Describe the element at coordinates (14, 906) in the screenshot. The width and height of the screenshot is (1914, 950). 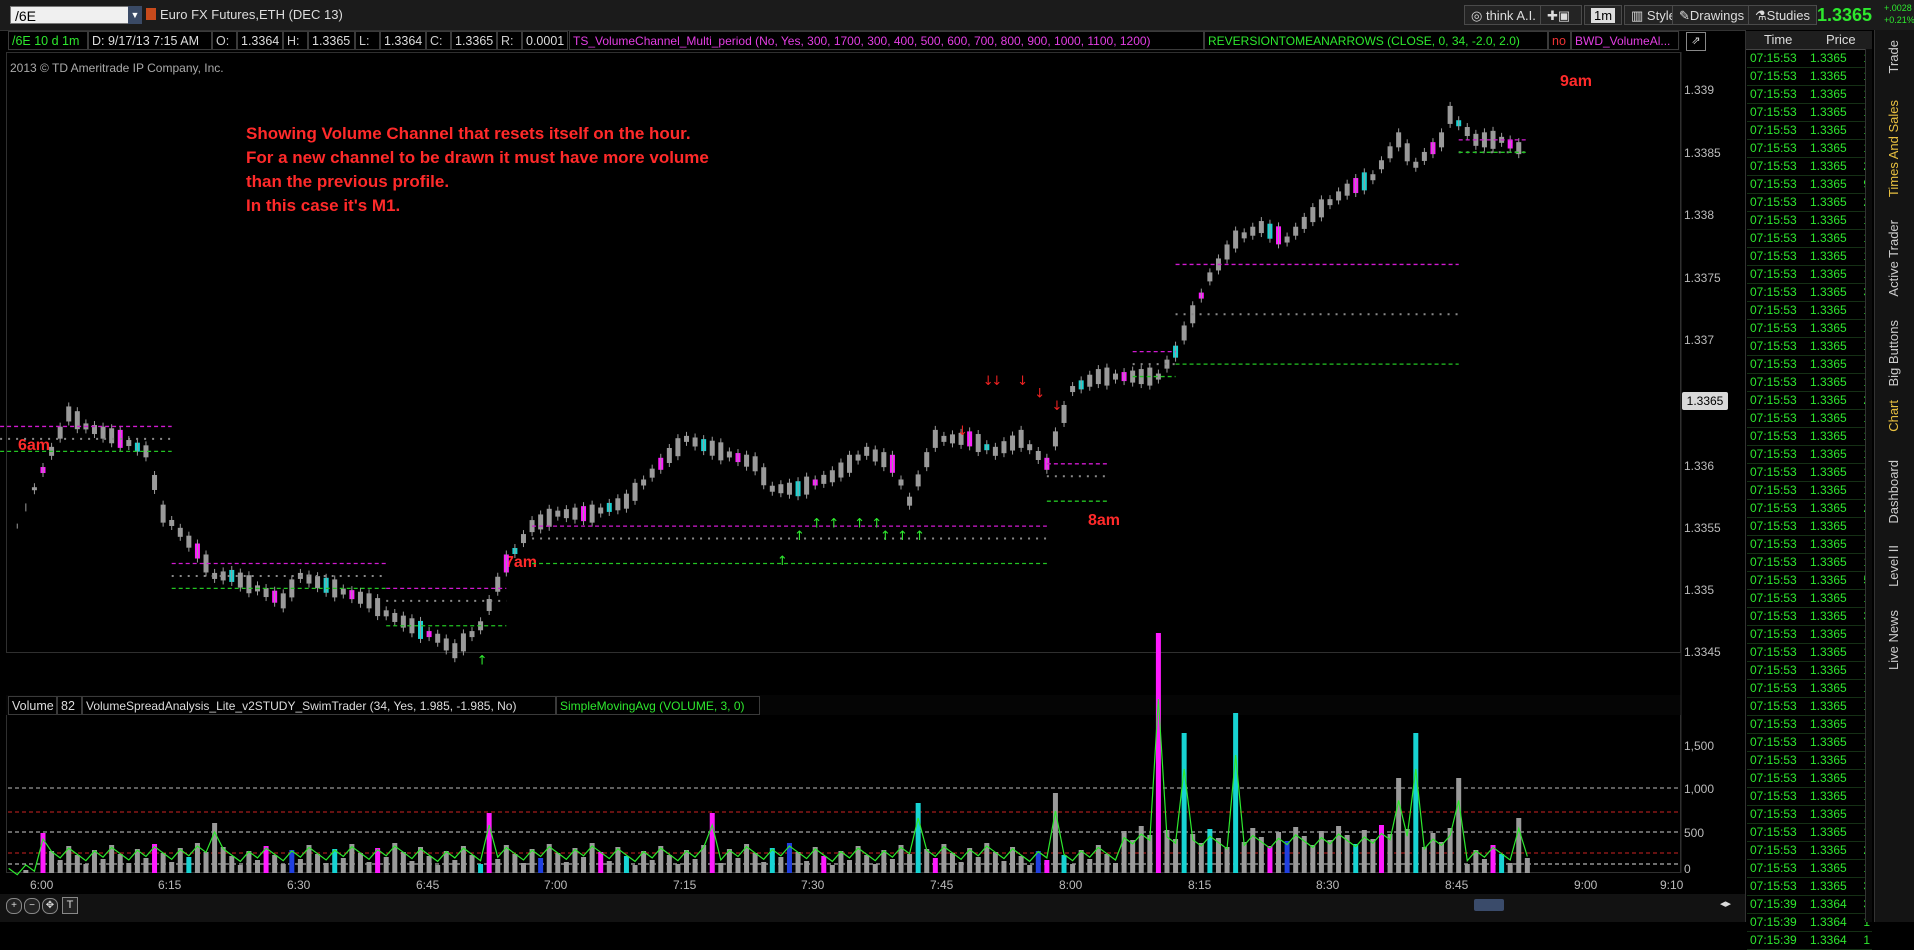
I see `zoom-in-icon: +` at that location.